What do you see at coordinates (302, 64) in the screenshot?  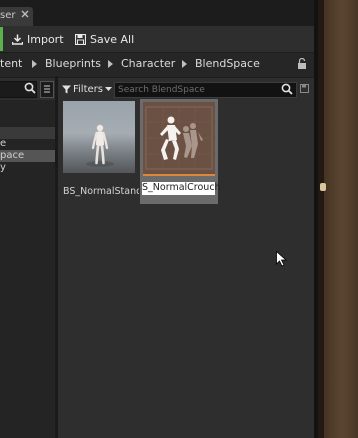 I see `lock-icon` at bounding box center [302, 64].